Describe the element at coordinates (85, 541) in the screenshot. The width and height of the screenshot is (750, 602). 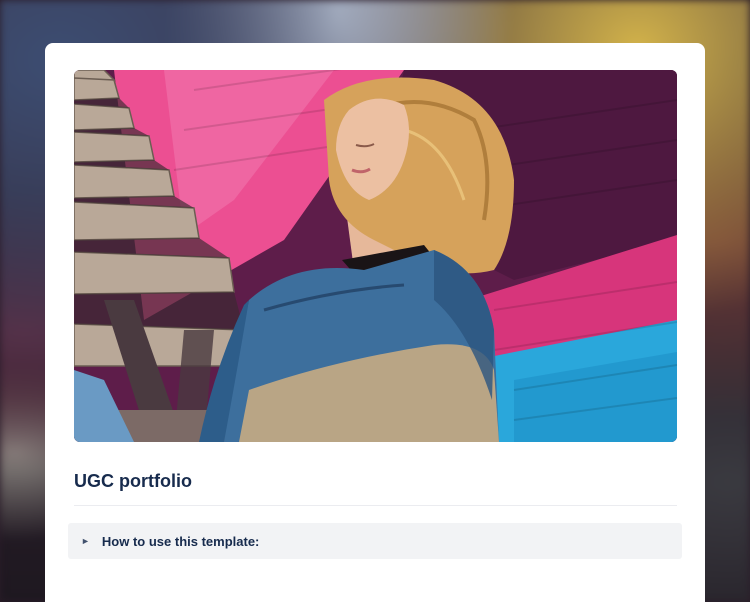
I see `triangle-right-icon: ►` at that location.